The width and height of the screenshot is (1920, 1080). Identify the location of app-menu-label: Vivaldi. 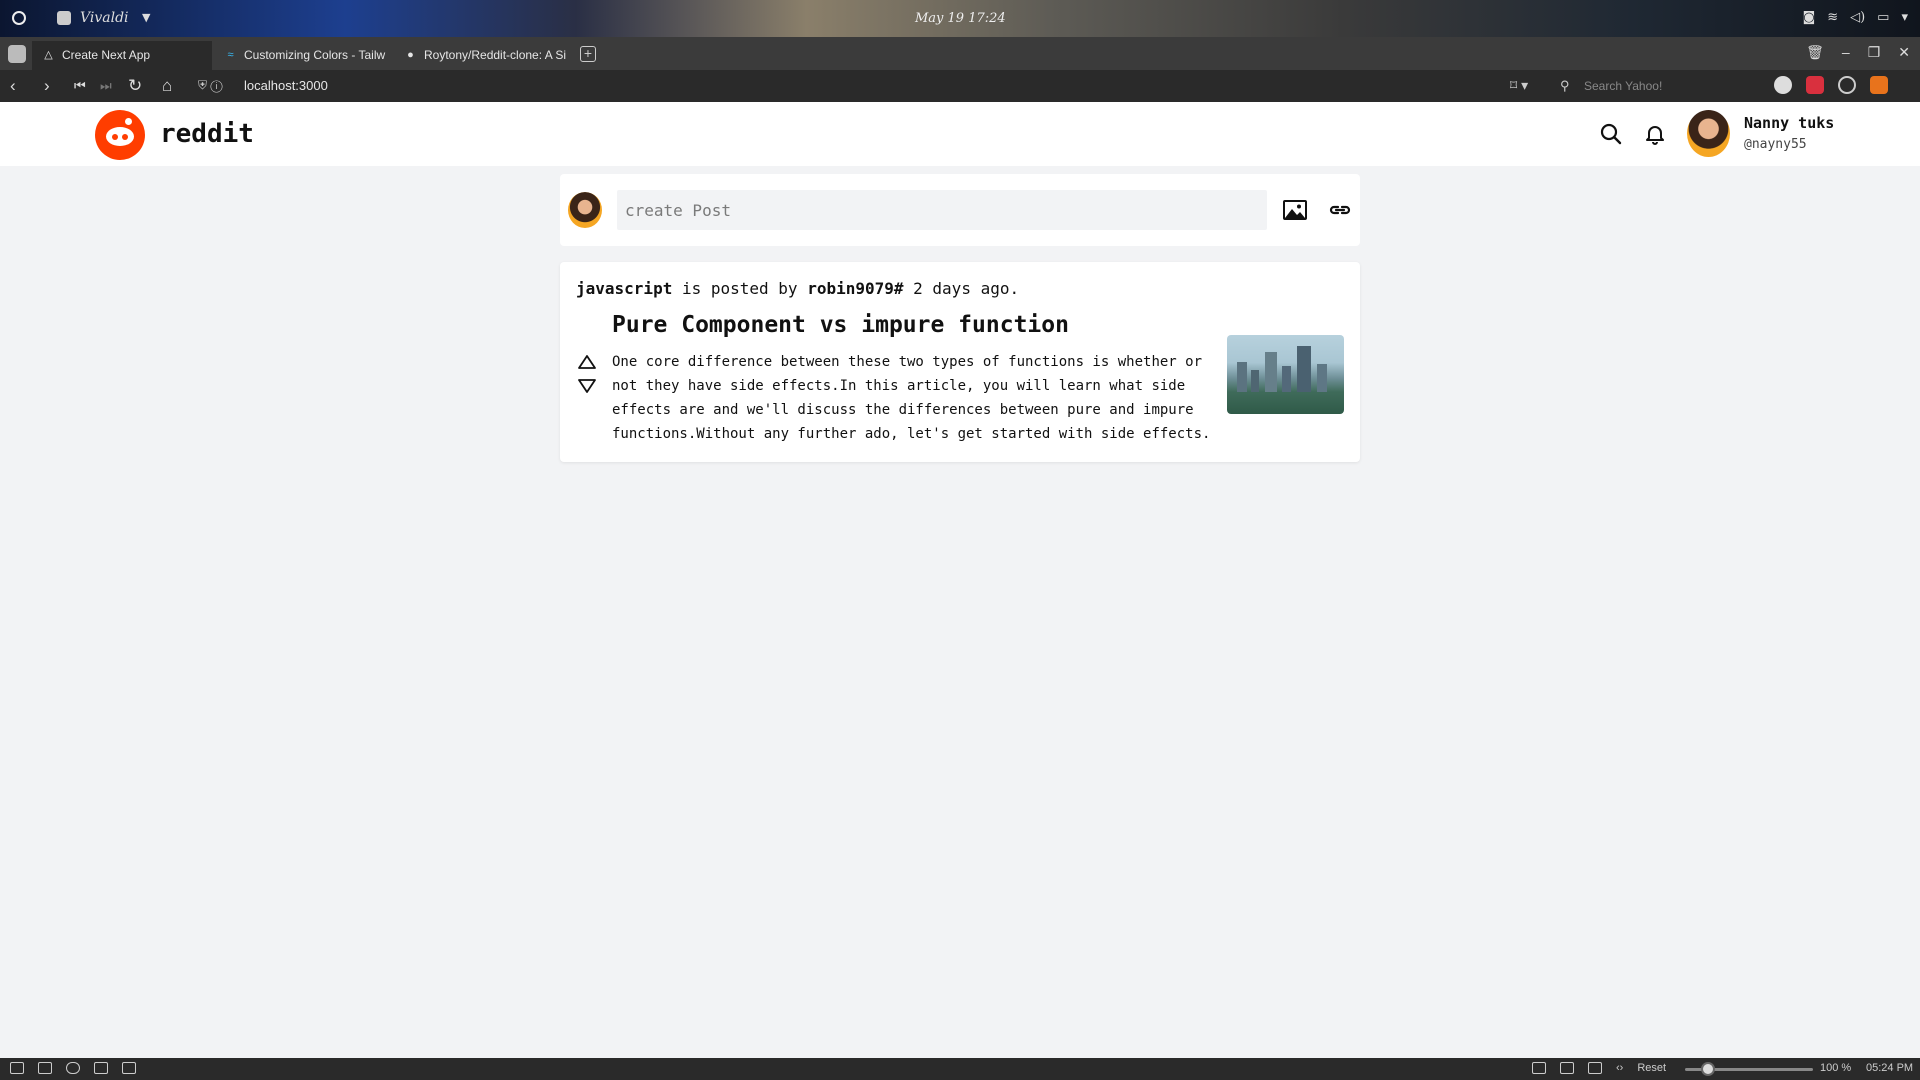
(104, 18).